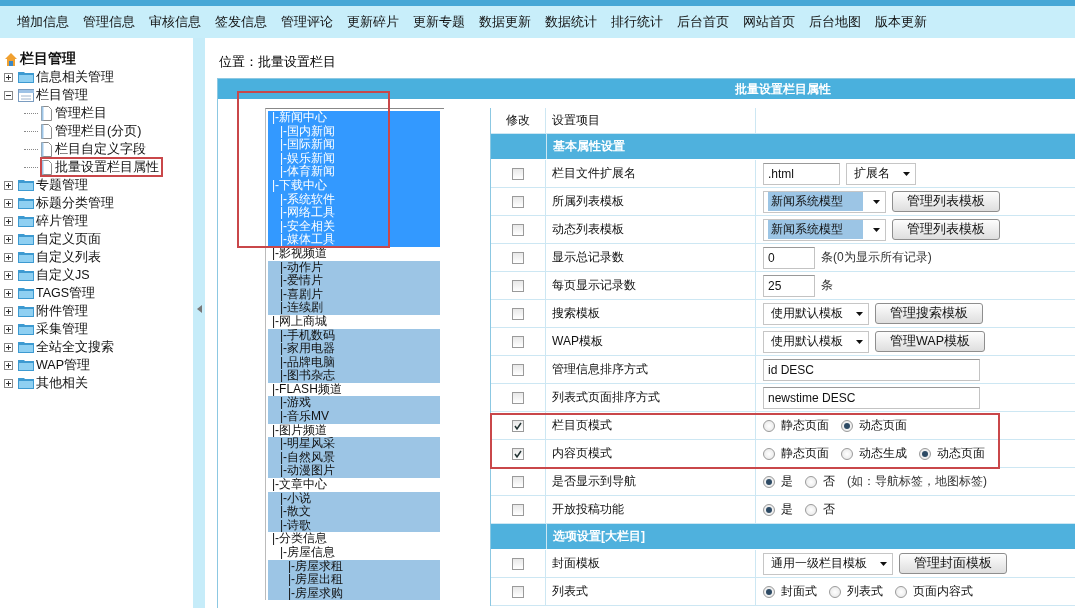 The image size is (1075, 608). What do you see at coordinates (199, 309) in the screenshot?
I see `collapse-arrow-icon` at bounding box center [199, 309].